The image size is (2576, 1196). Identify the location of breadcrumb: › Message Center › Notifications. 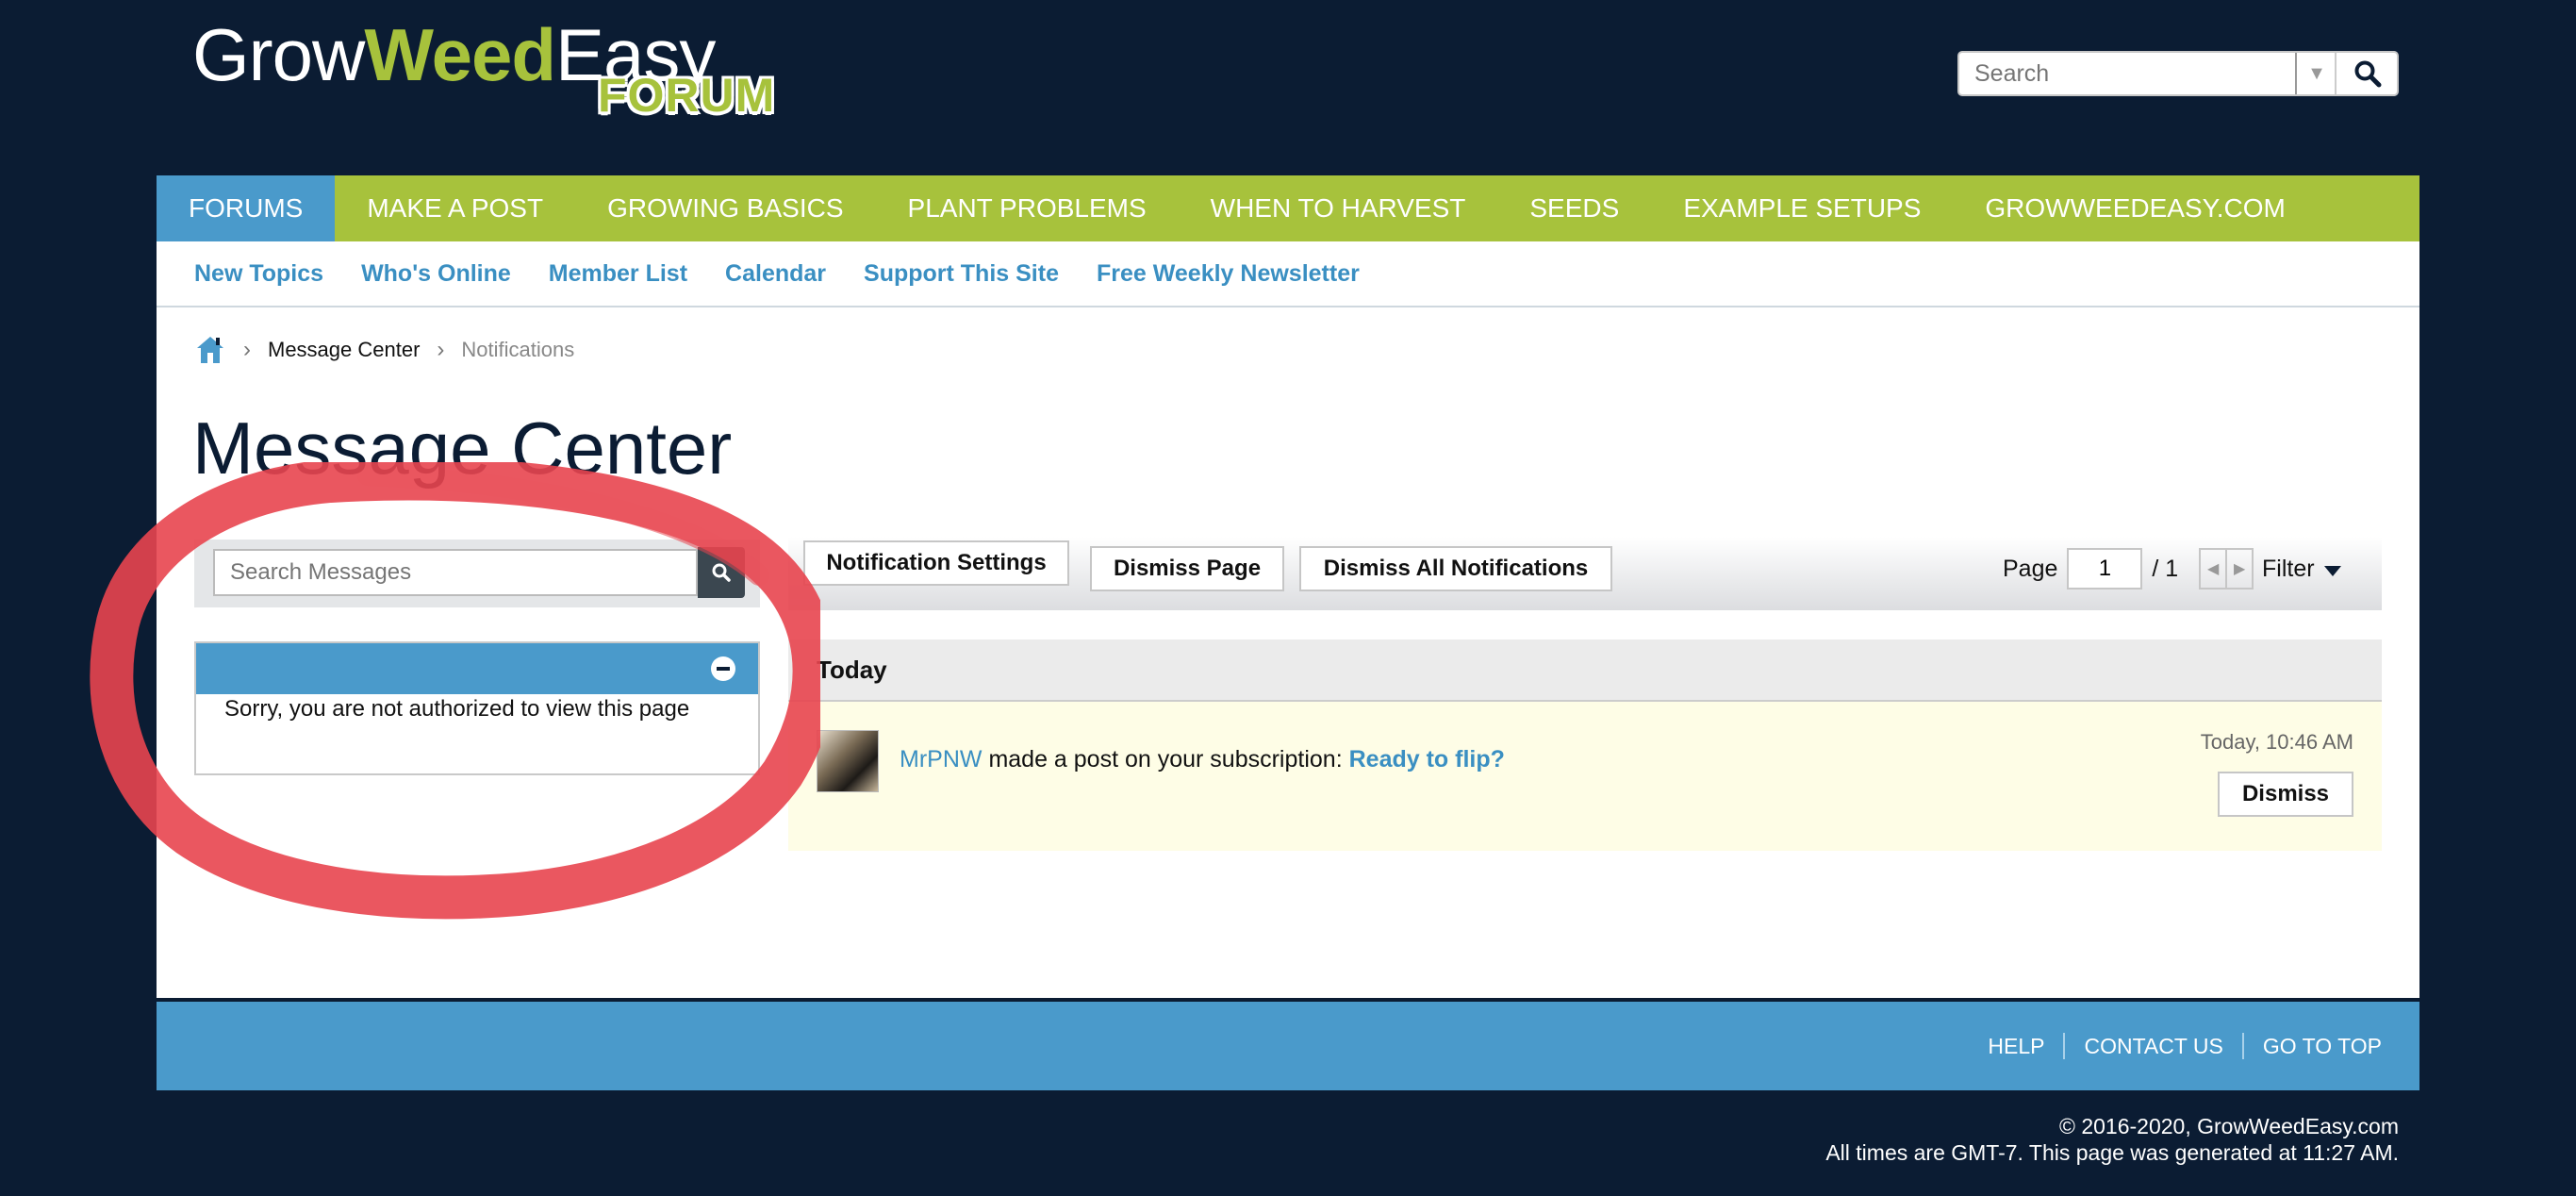
(384, 350).